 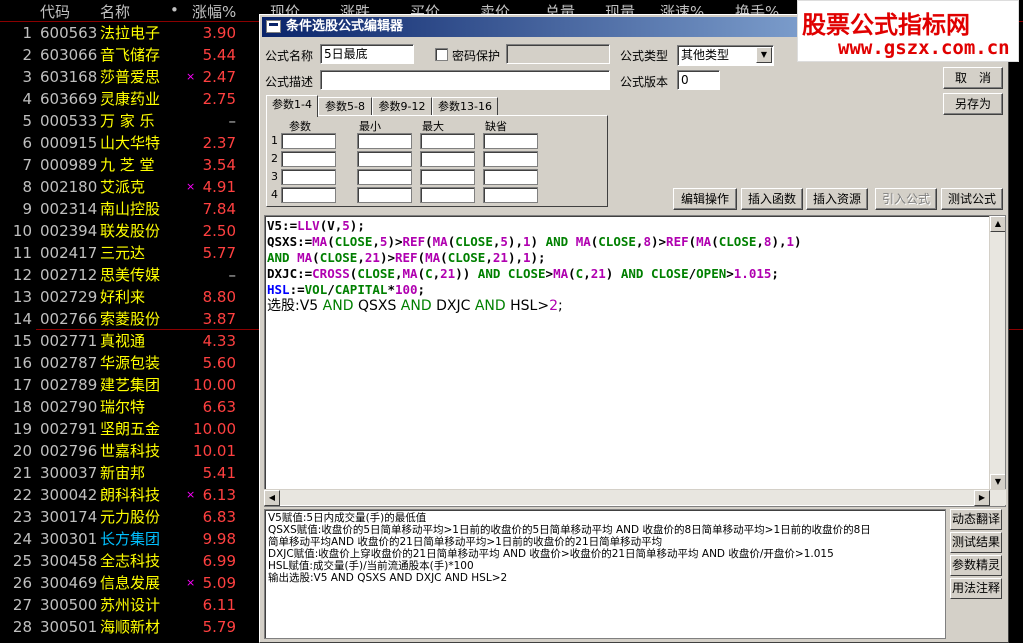 What do you see at coordinates (388, 578) in the screenshot?
I see `explain-line: 输出选股:V5 AND QSXS AND DXJC AND HSL>2` at bounding box center [388, 578].